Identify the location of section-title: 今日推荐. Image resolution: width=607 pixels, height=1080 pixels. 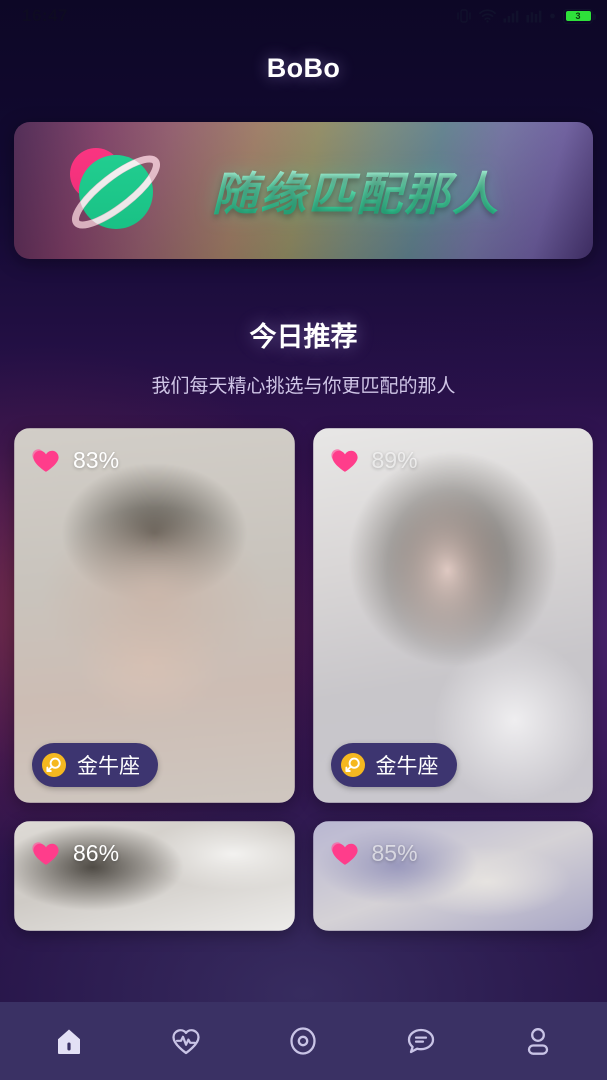
(303, 337).